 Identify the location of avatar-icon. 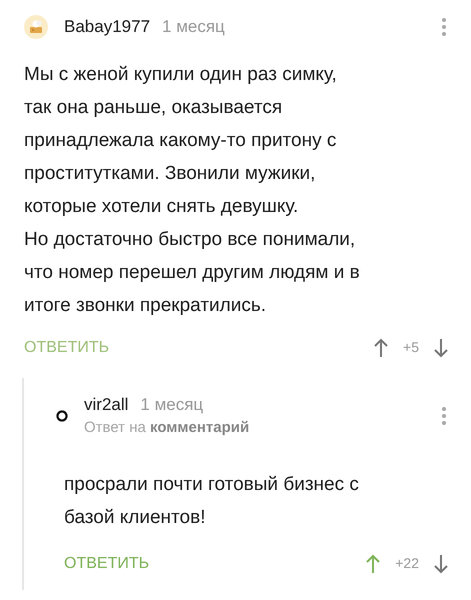
(62, 416).